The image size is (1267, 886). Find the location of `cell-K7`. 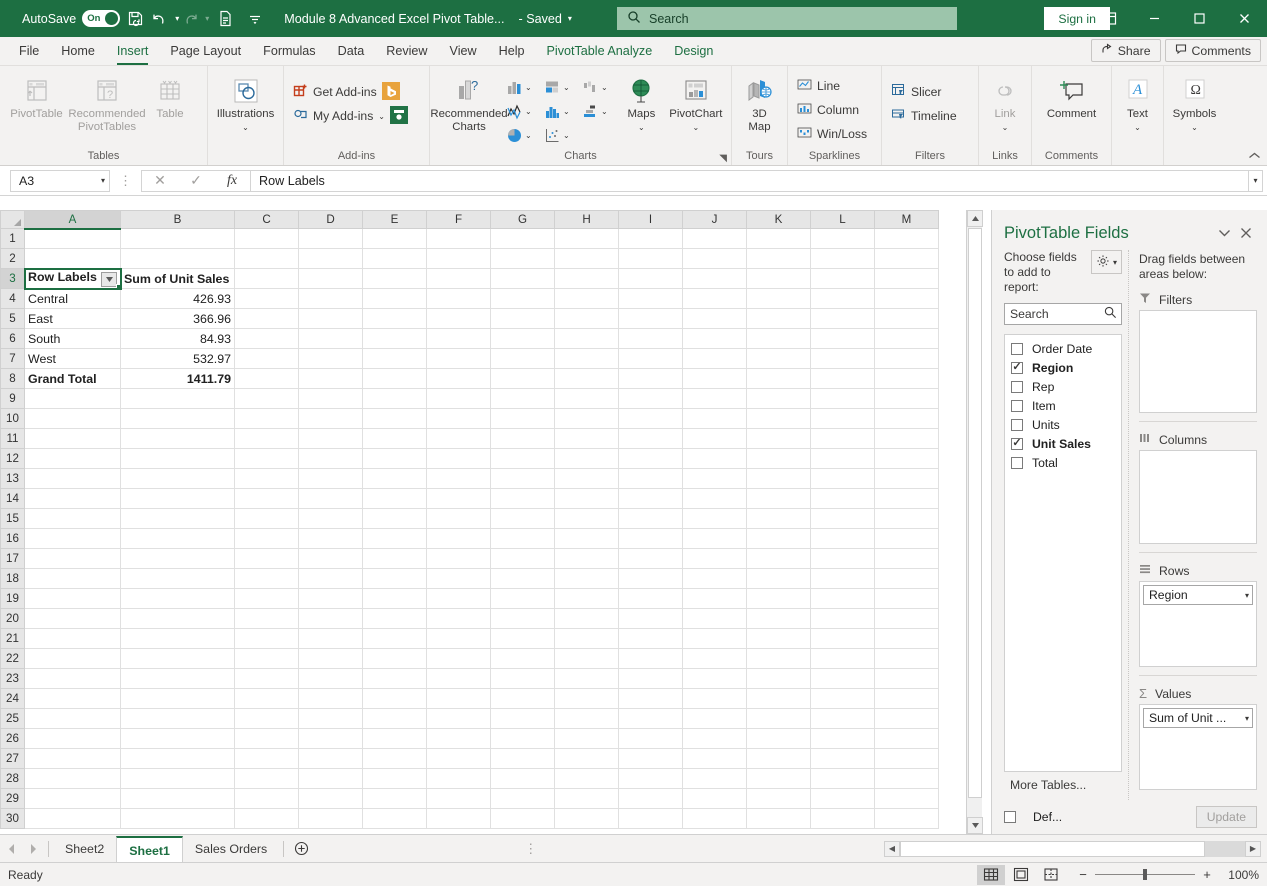

cell-K7 is located at coordinates (778, 358).